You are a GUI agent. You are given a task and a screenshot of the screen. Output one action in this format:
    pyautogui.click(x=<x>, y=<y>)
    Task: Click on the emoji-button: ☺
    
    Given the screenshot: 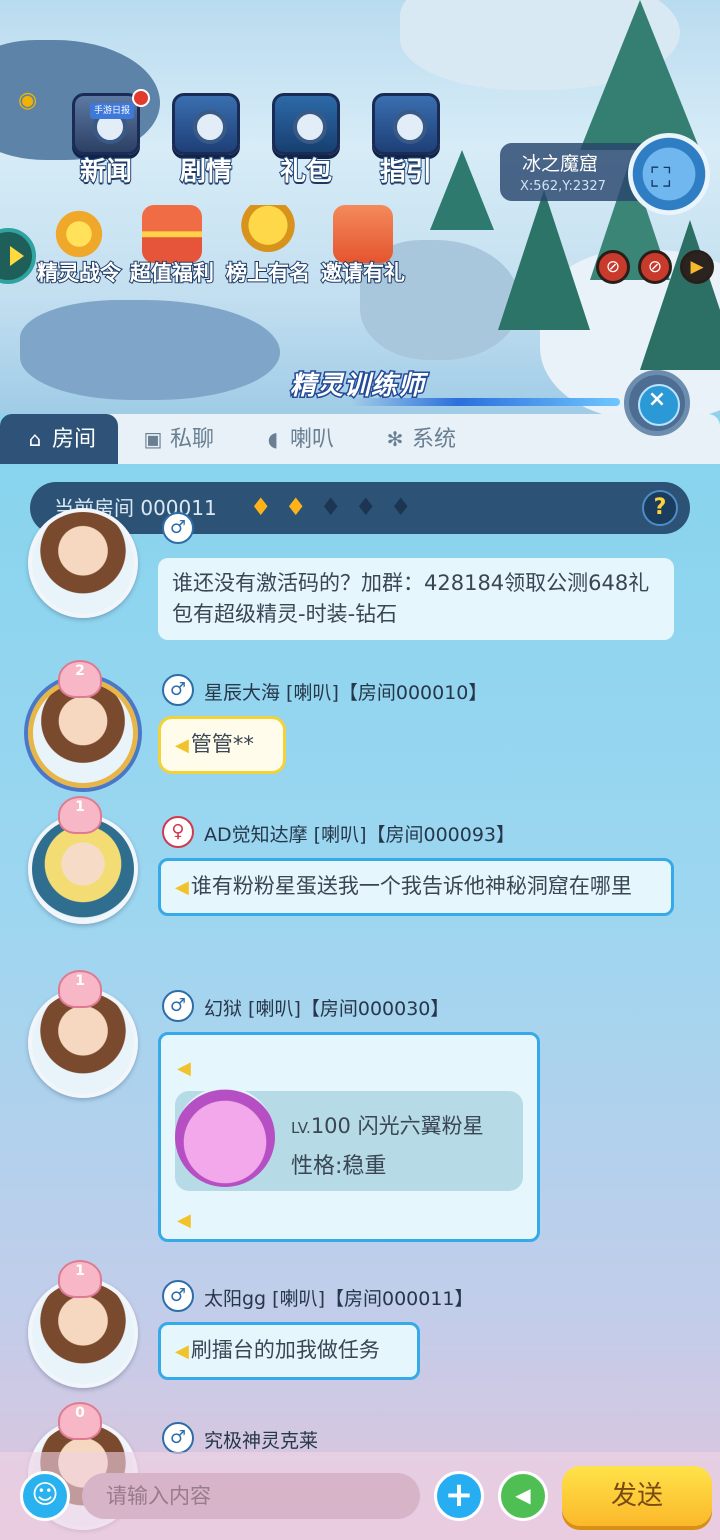 What is the action you would take?
    pyautogui.click(x=45, y=1496)
    